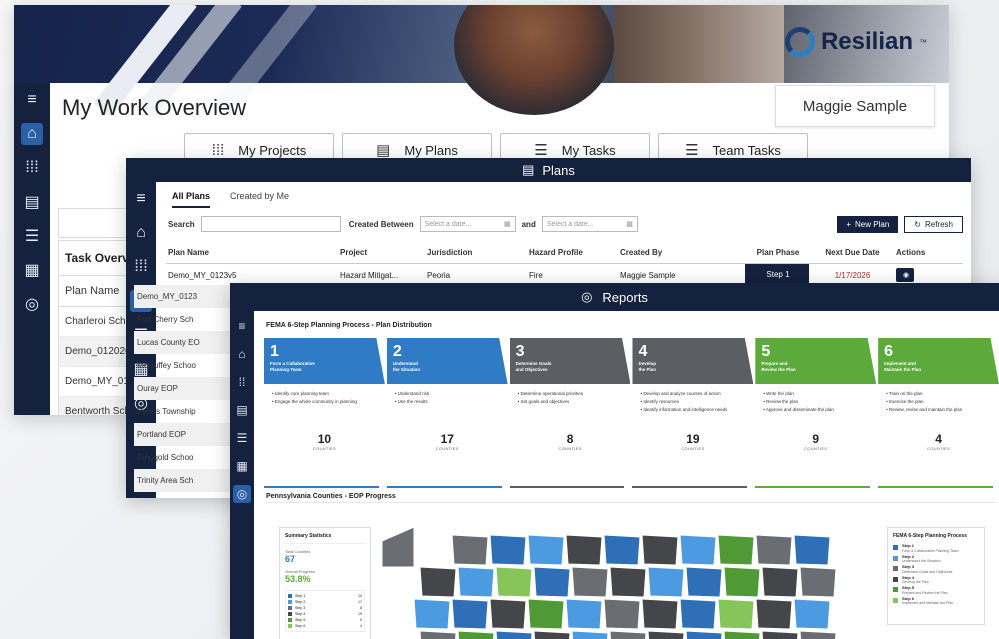 This screenshot has width=999, height=639. Describe the element at coordinates (855, 106) in the screenshot. I see `user-name-box: Maggie Sample` at that location.